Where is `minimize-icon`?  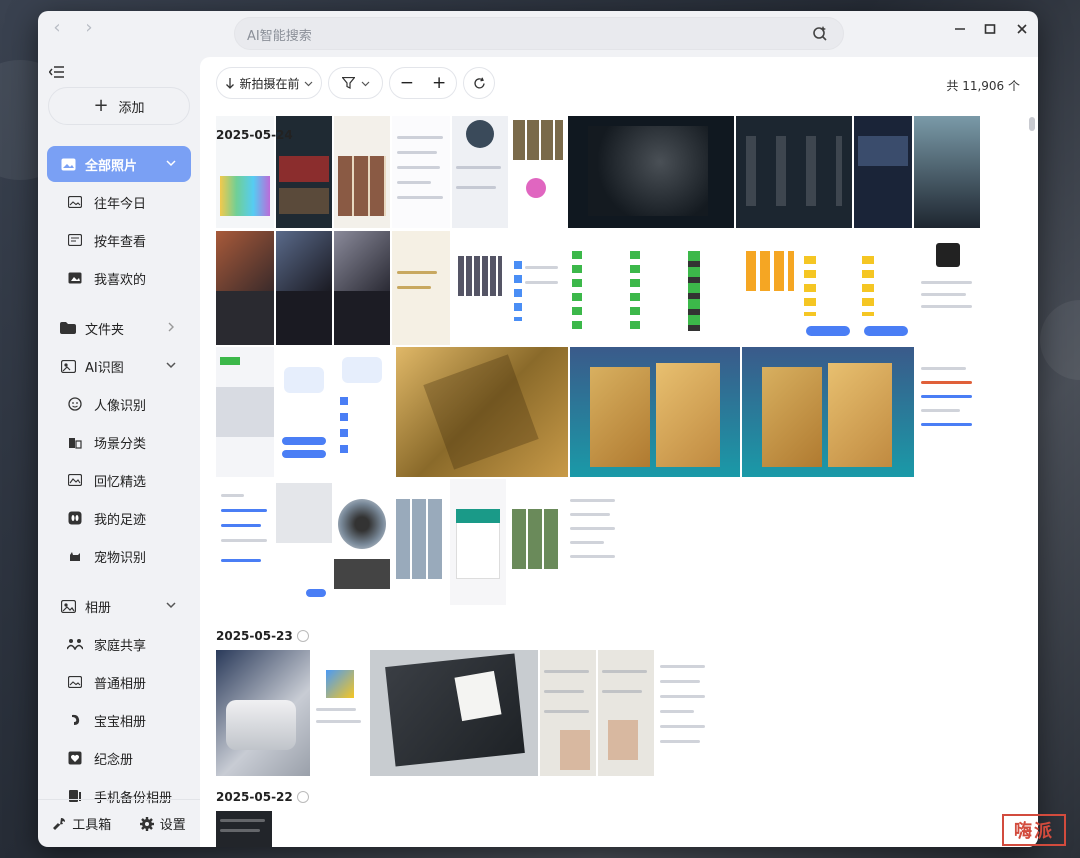 minimize-icon is located at coordinates (960, 29).